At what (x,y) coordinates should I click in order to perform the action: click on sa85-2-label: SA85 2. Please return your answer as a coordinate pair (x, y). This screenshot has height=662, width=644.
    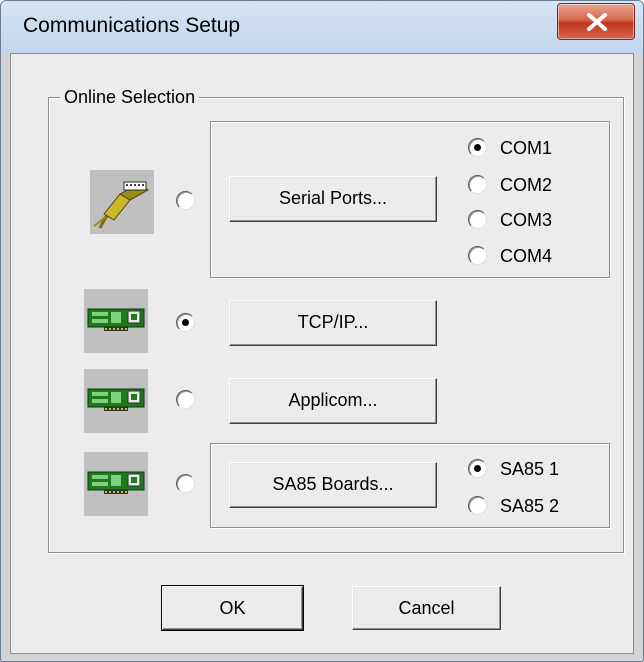
    Looking at the image, I should click on (530, 506).